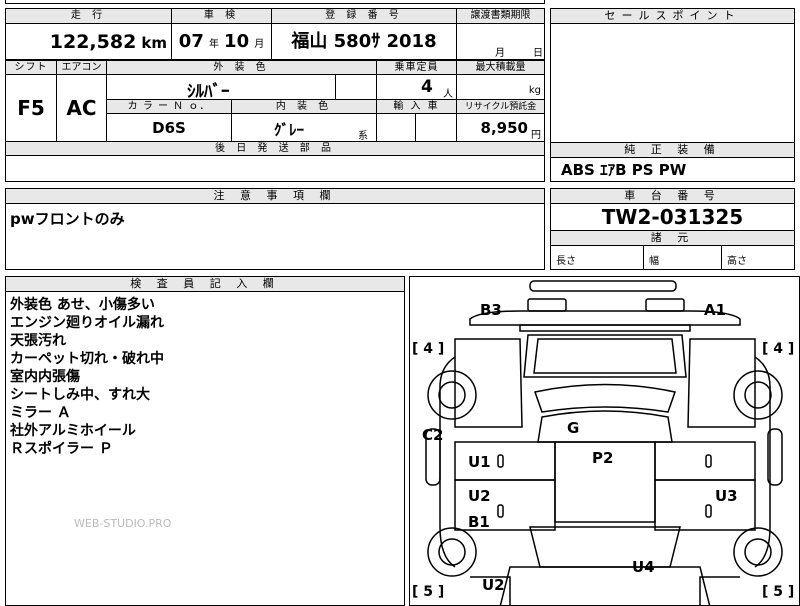 The height and width of the screenshot is (606, 800). What do you see at coordinates (536, 135) in the screenshot?
I see `recycle-unit: 円` at bounding box center [536, 135].